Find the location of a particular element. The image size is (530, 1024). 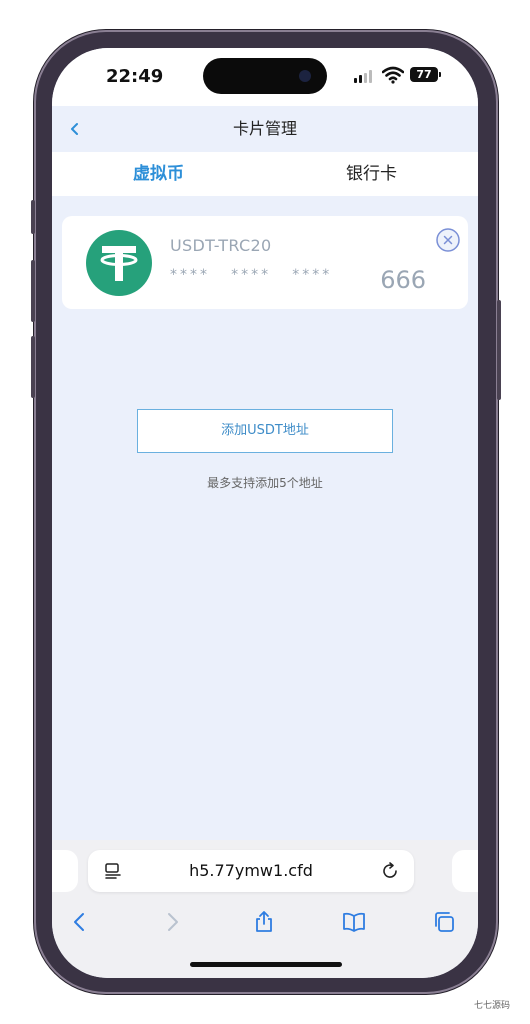

tab-bank-card: 银行卡 is located at coordinates (371, 174).